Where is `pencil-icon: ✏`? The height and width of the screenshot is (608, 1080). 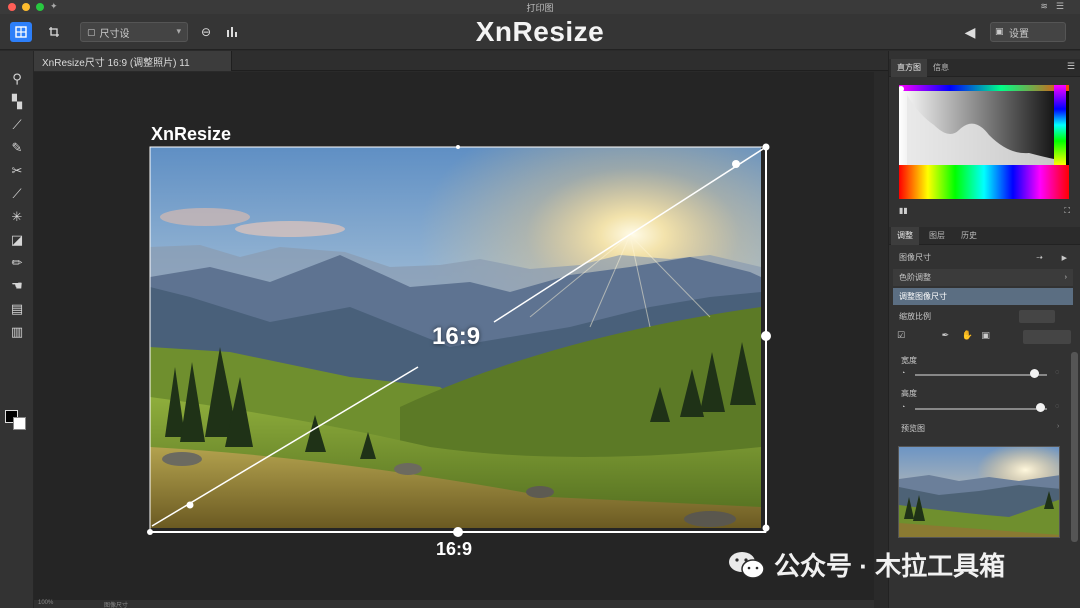
pencil-icon: ✏ is located at coordinates (17, 263).